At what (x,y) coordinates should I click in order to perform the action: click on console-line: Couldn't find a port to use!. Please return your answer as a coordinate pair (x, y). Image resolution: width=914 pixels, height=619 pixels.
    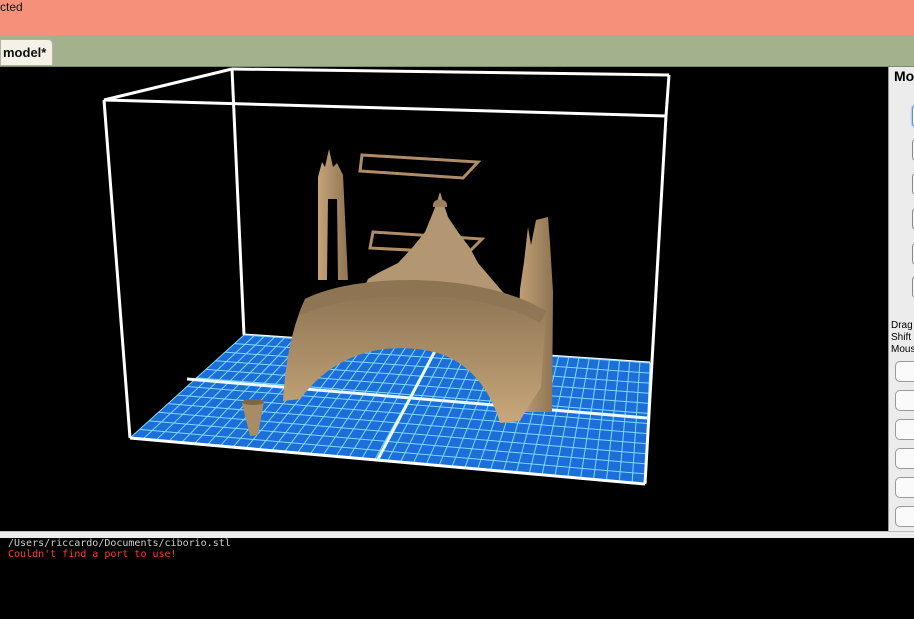
    Looking at the image, I should click on (92, 554).